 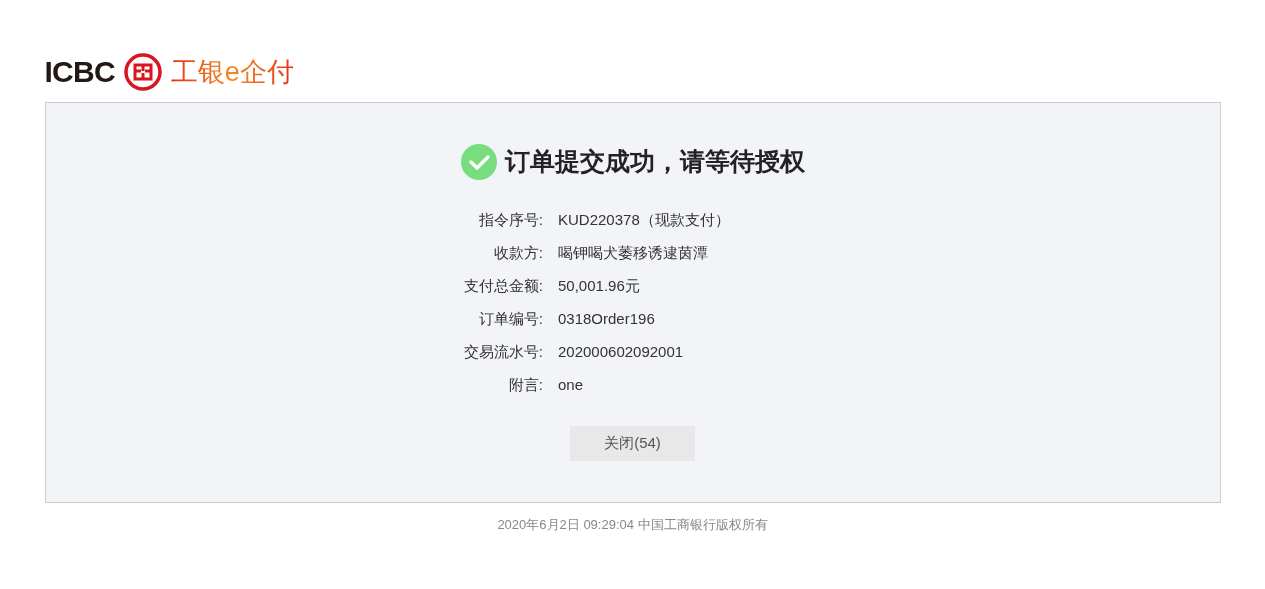 I want to click on detail-label: 收款方:, so click(x=517, y=252).